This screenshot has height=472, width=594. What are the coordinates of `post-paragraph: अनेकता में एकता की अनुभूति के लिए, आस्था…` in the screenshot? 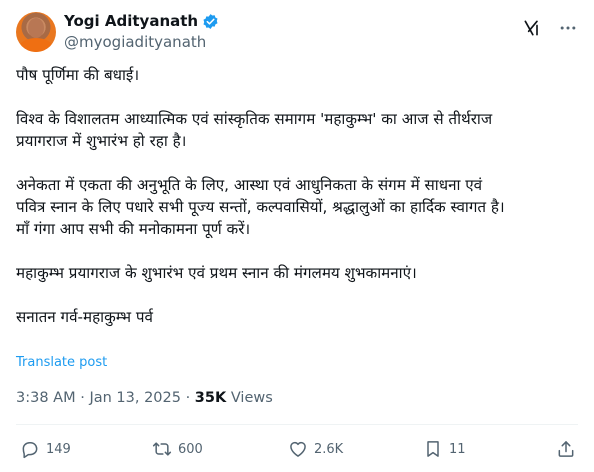 It's located at (260, 207).